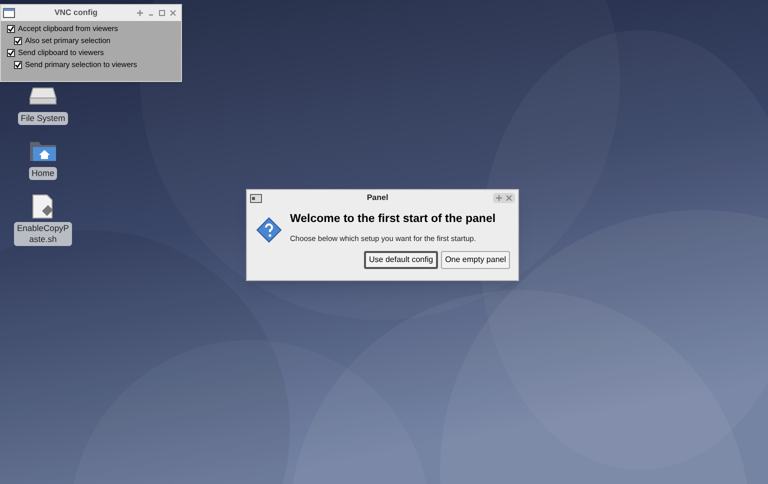  Describe the element at coordinates (475, 259) in the screenshot. I see `dialog-button: One empty panel` at that location.